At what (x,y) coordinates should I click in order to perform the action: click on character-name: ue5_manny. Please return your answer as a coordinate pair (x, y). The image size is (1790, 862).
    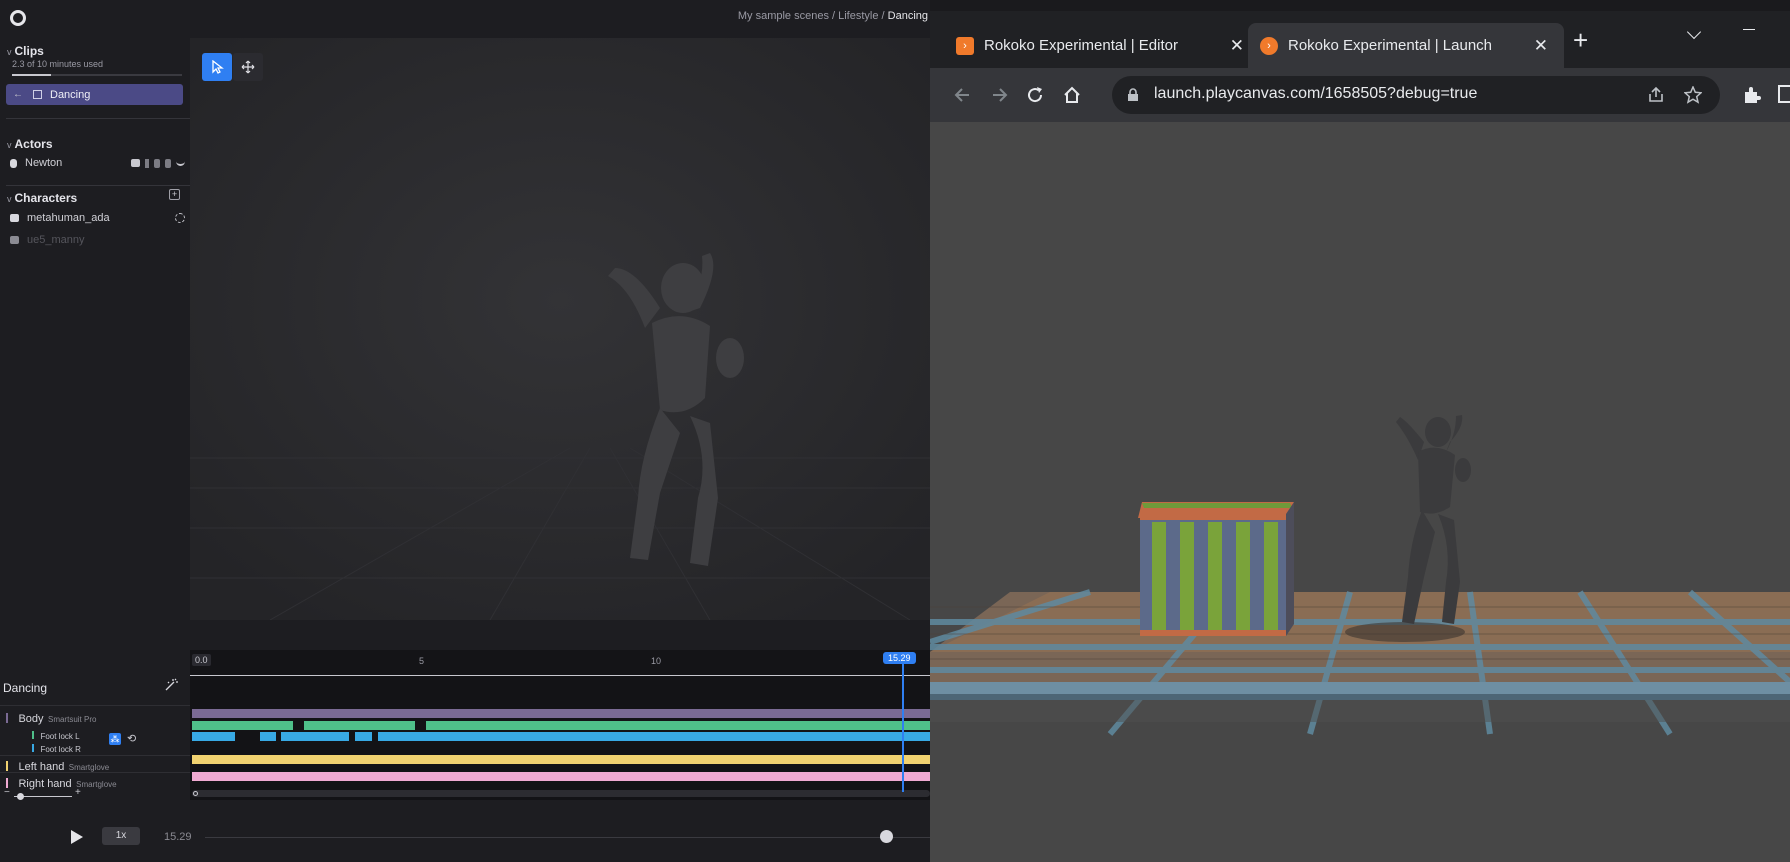
    Looking at the image, I should click on (56, 240).